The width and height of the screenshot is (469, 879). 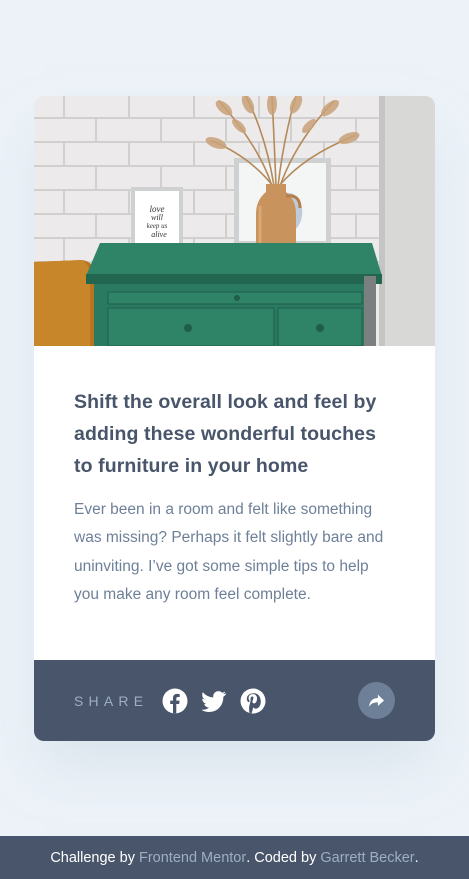 I want to click on share-label: SHARE, so click(x=111, y=700).